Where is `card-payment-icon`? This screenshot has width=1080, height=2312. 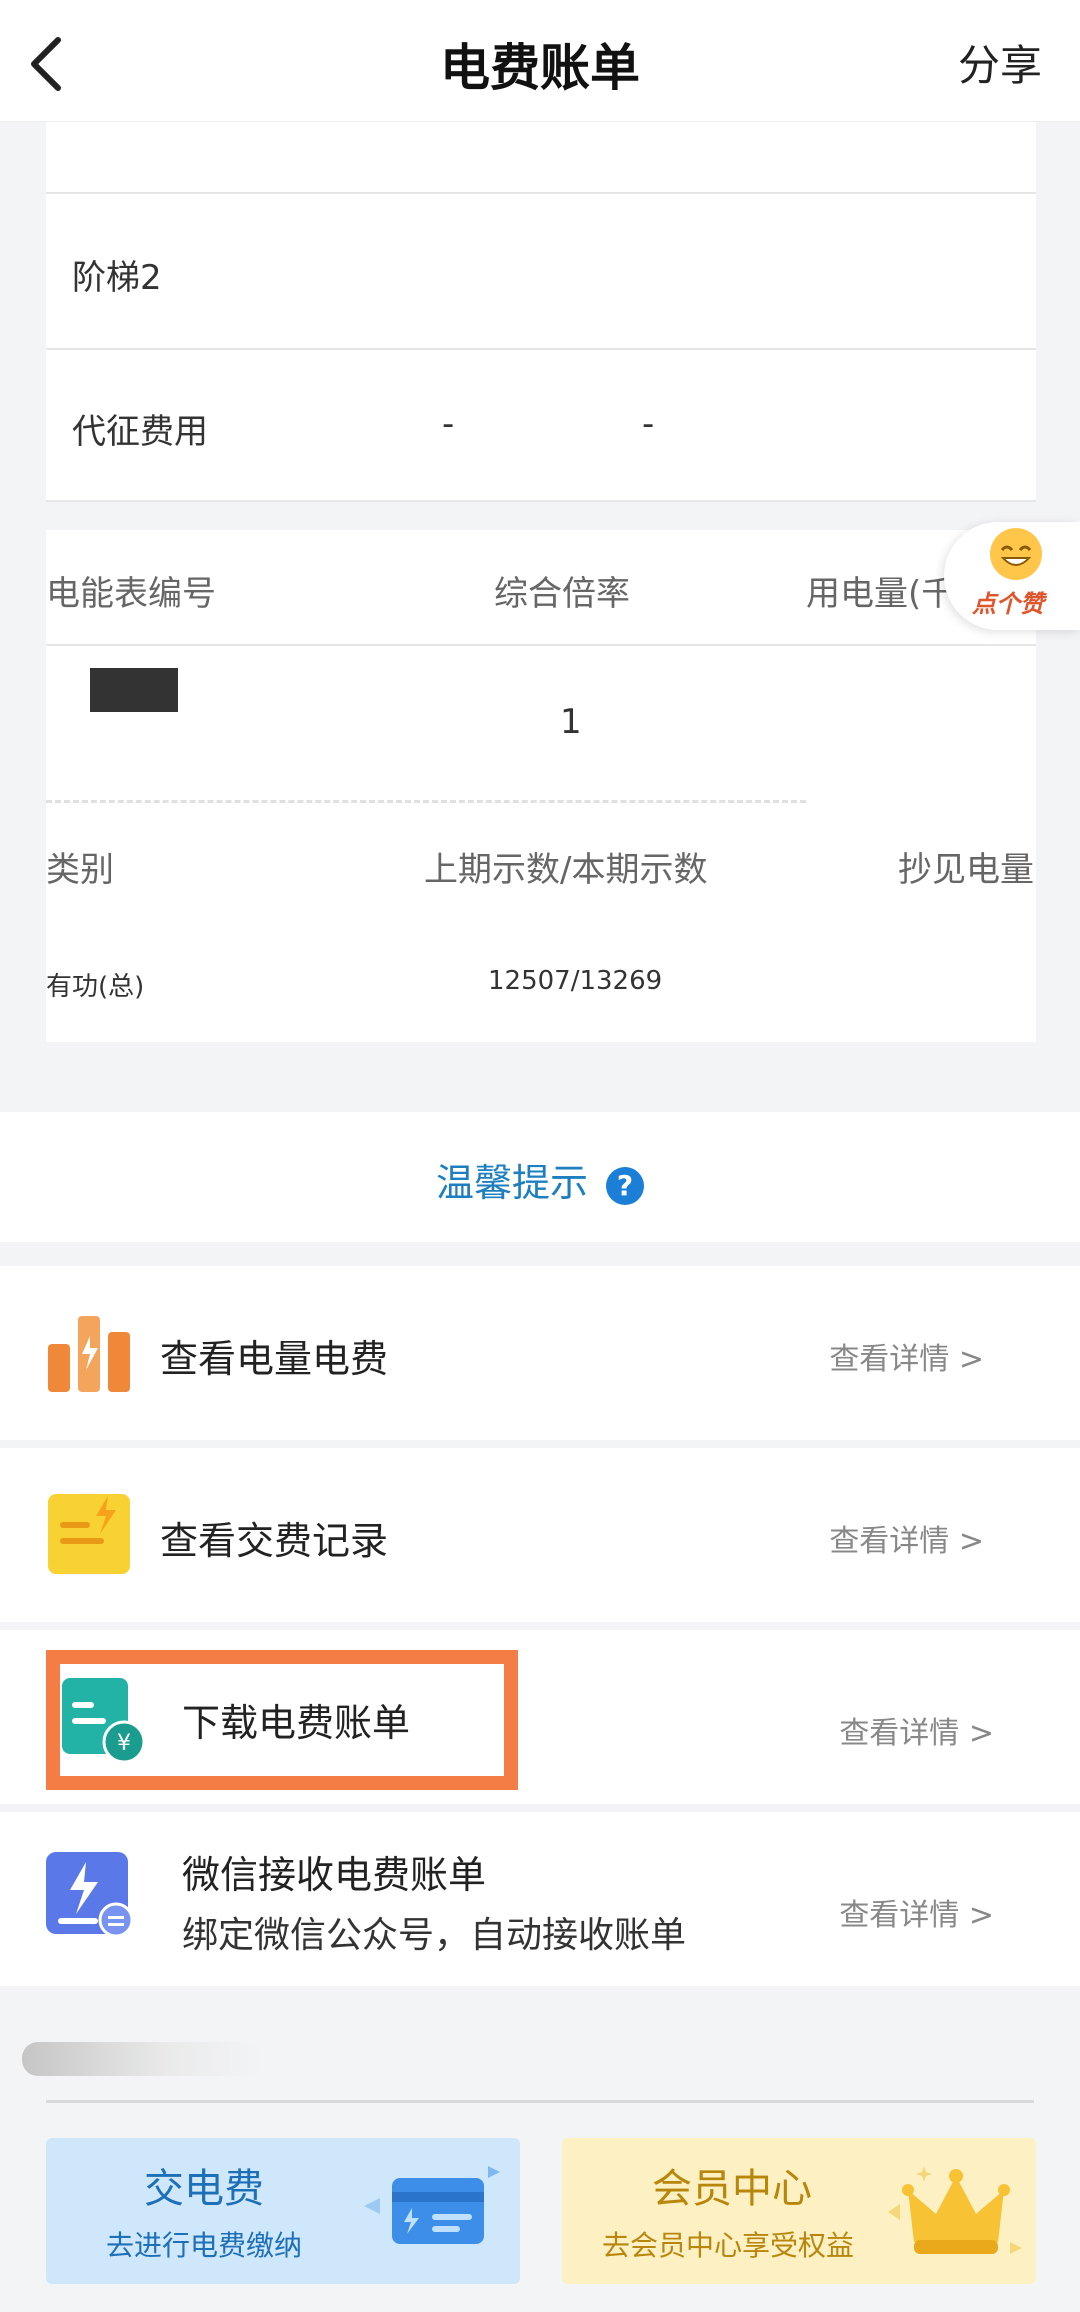 card-payment-icon is located at coordinates (432, 2205).